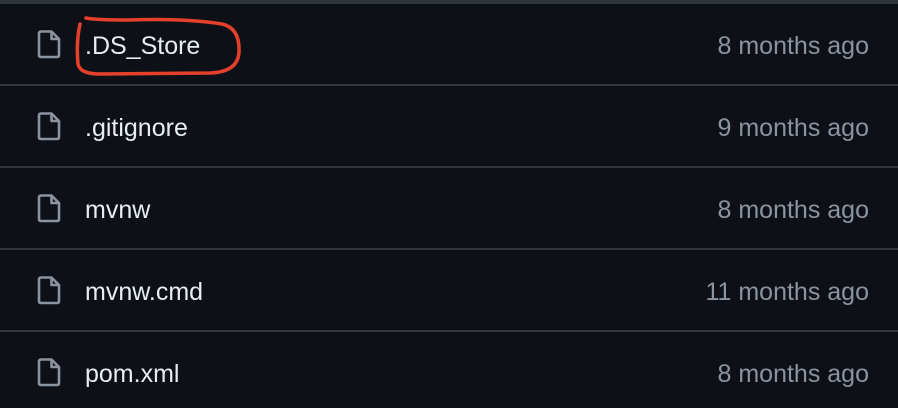 This screenshot has width=898, height=408. What do you see at coordinates (136, 128) in the screenshot?
I see `file-name-link: .gitignore` at bounding box center [136, 128].